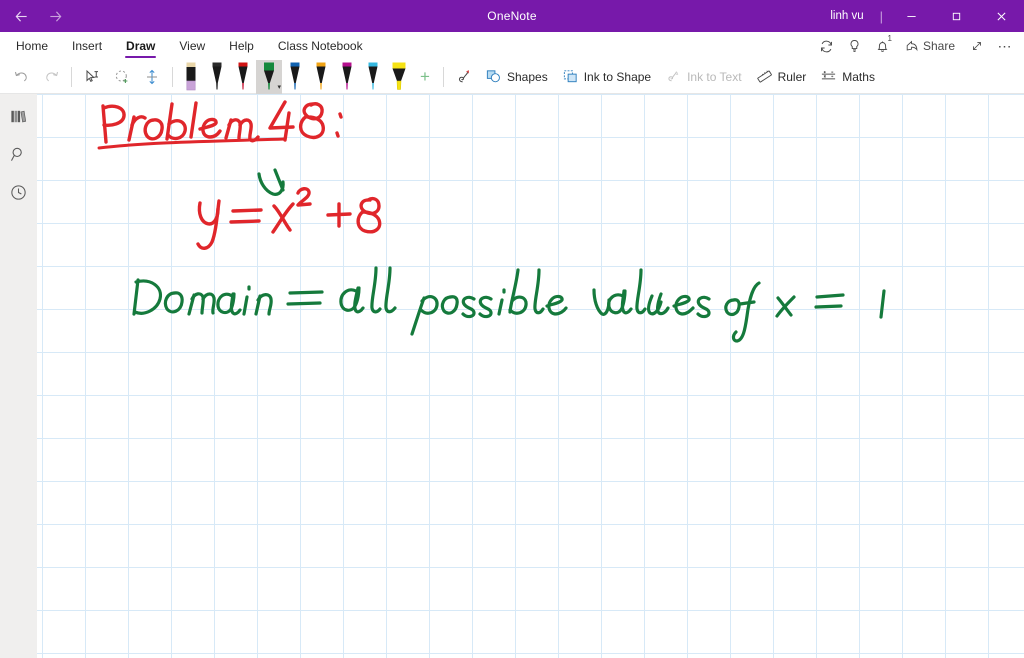 The height and width of the screenshot is (658, 1024). I want to click on notification-badge: 1, so click(889, 38).